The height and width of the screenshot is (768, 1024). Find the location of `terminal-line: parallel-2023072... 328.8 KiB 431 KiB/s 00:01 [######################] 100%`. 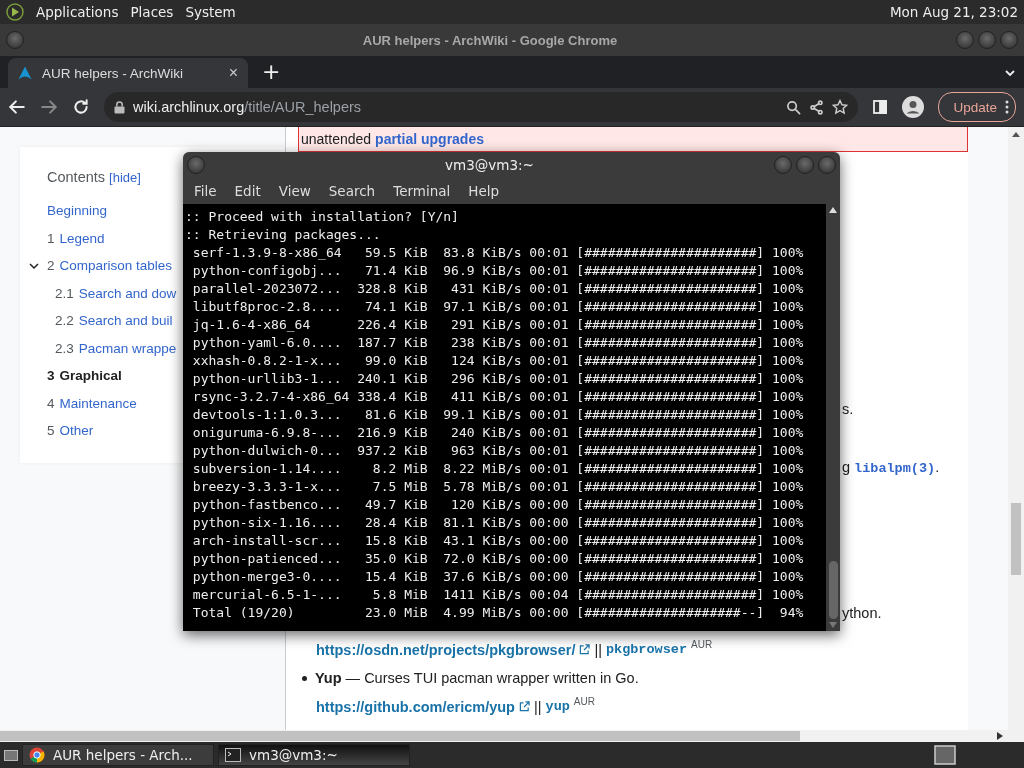

terminal-line: parallel-2023072... 328.8 KiB 431 KiB/s 00:01 [######################] 100% is located at coordinates (498, 289).